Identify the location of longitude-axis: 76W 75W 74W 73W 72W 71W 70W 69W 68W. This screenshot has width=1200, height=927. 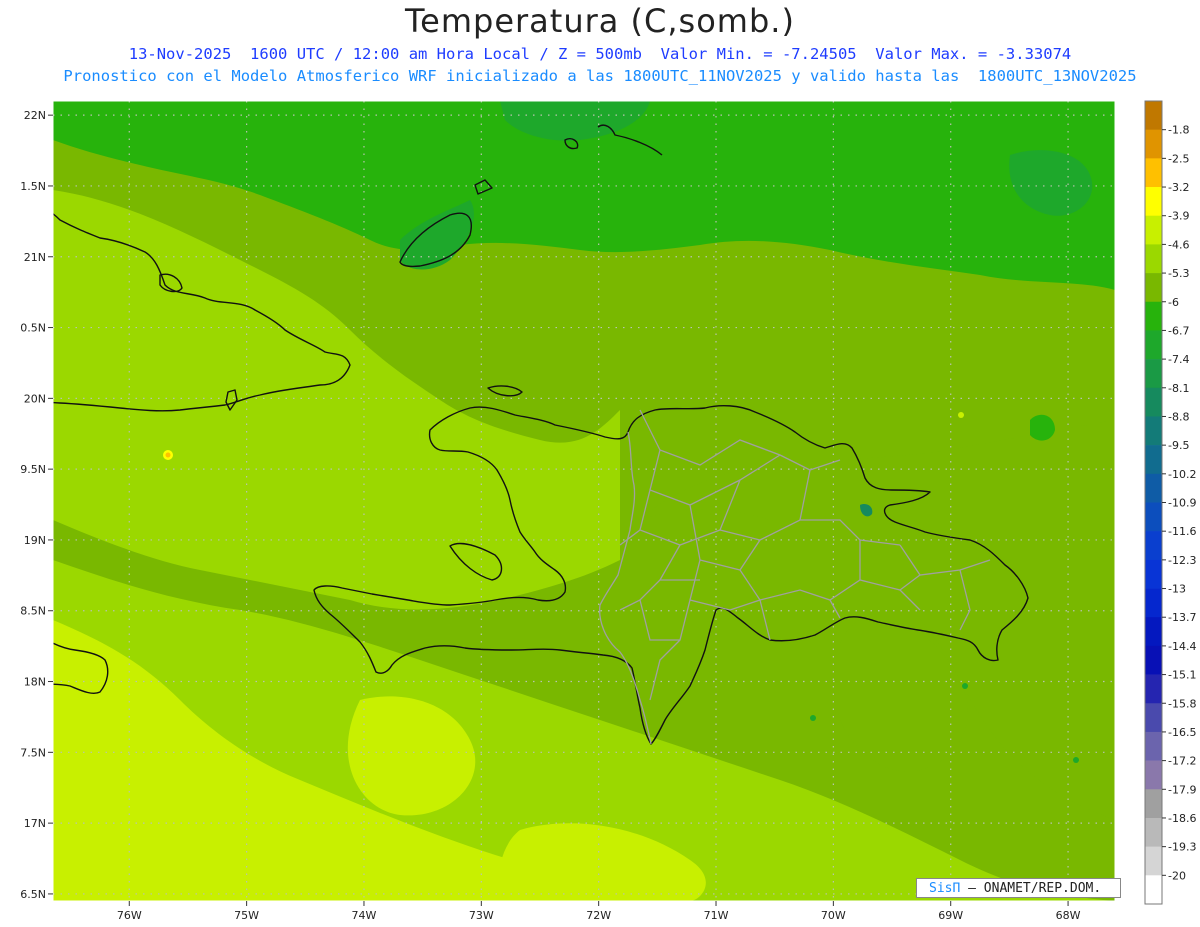
(599, 911).